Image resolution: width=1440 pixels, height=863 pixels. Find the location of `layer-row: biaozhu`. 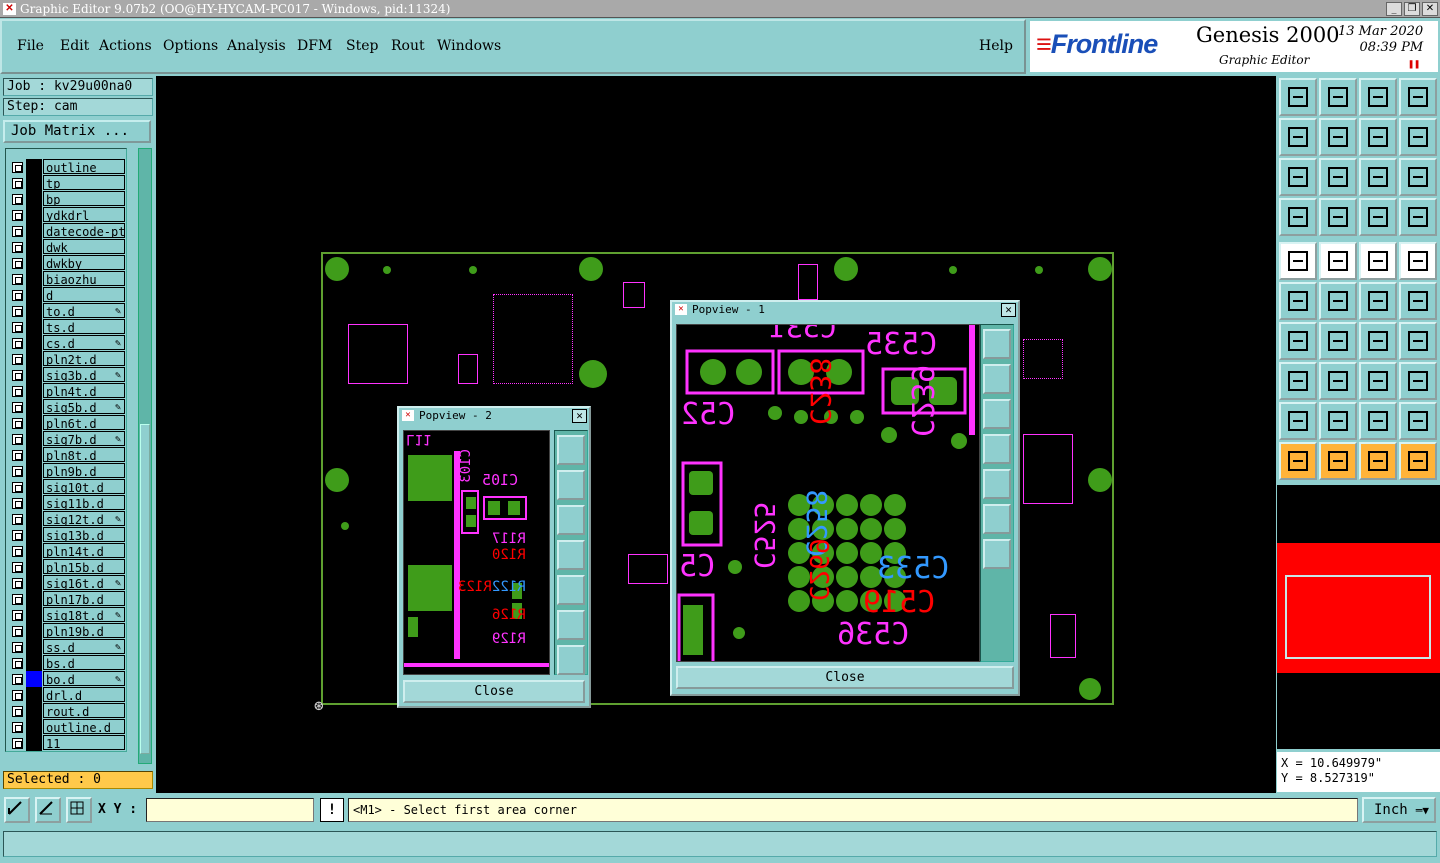

layer-row: biaozhu is located at coordinates (66, 279).